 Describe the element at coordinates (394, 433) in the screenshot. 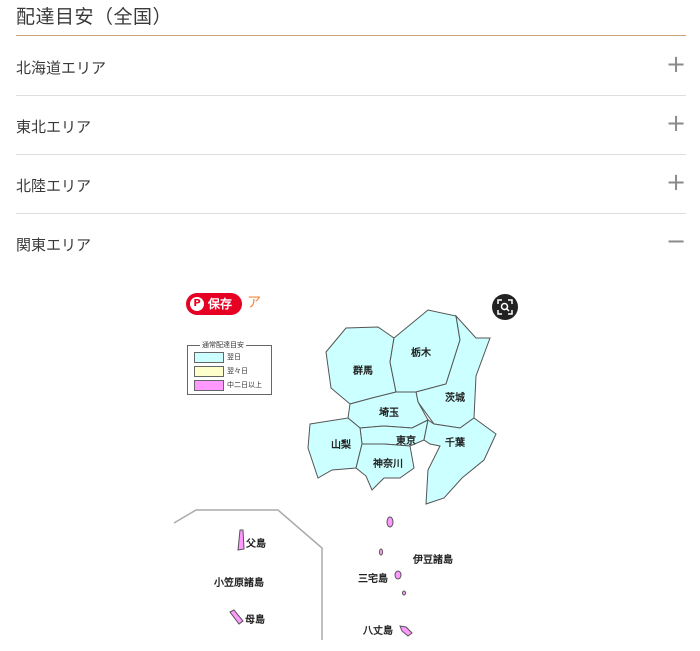

I see `region-tokyo` at that location.